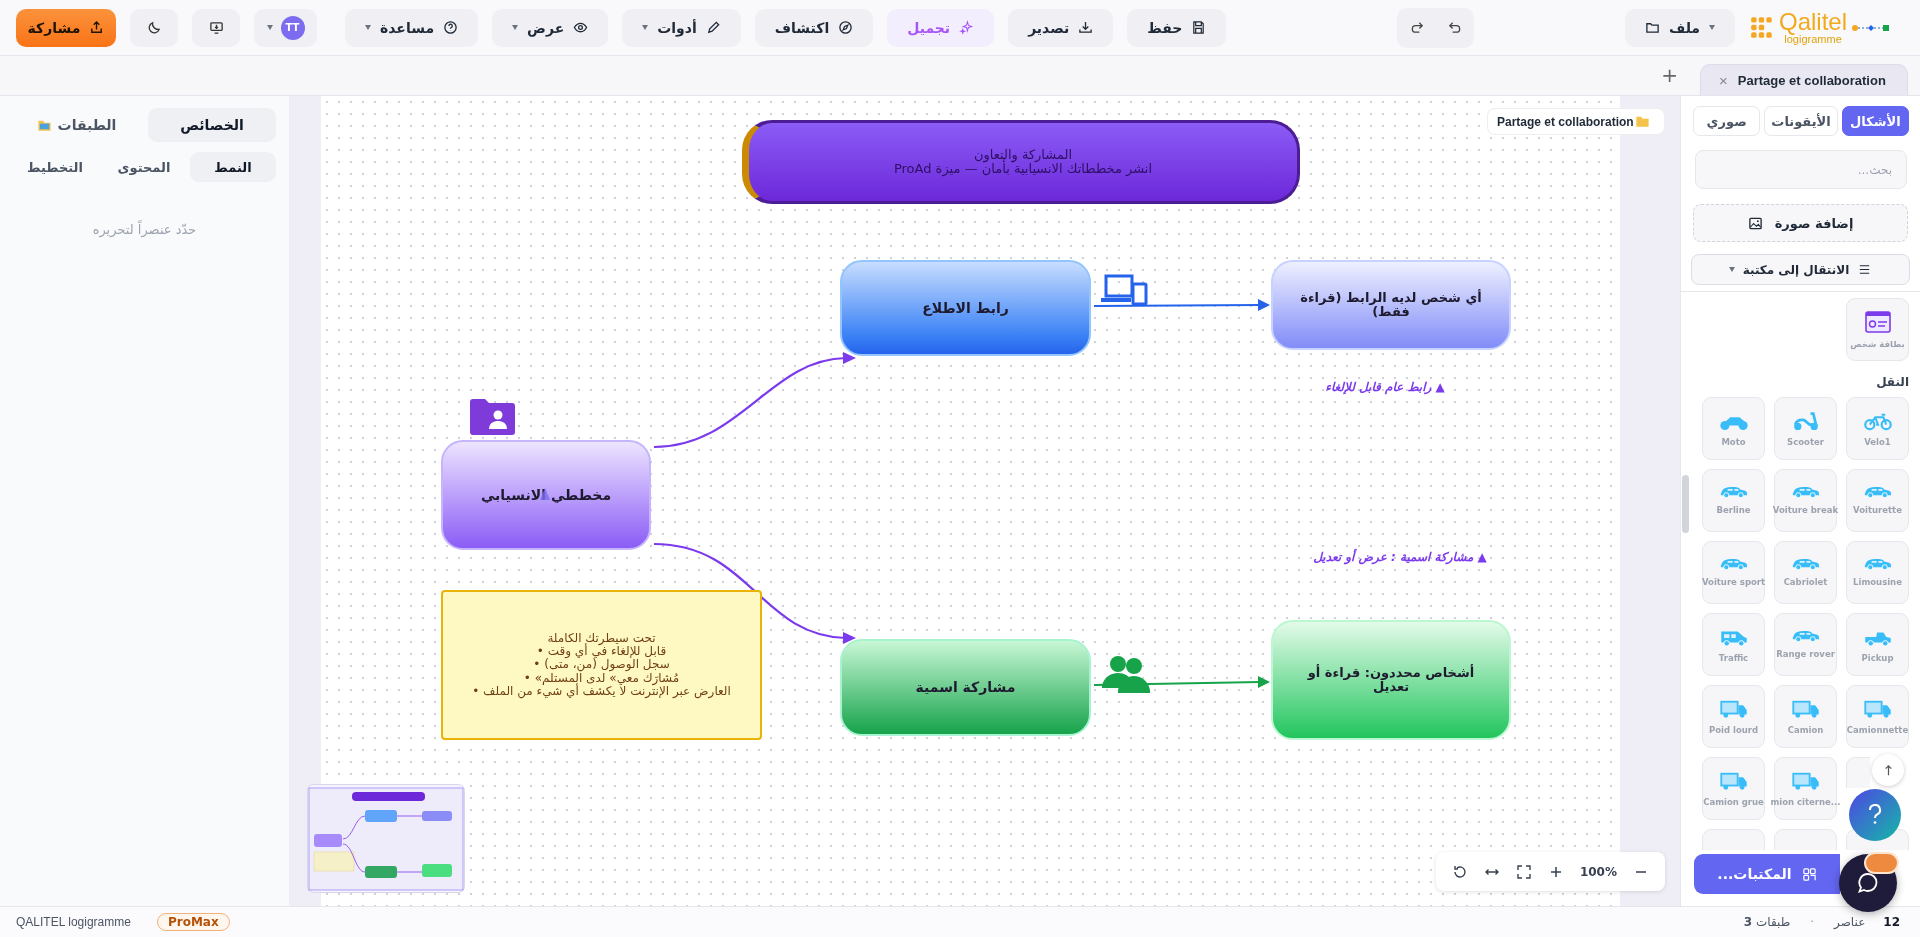  What do you see at coordinates (965, 308) in the screenshot?
I see `flow-node: رابط الاطلاع` at bounding box center [965, 308].